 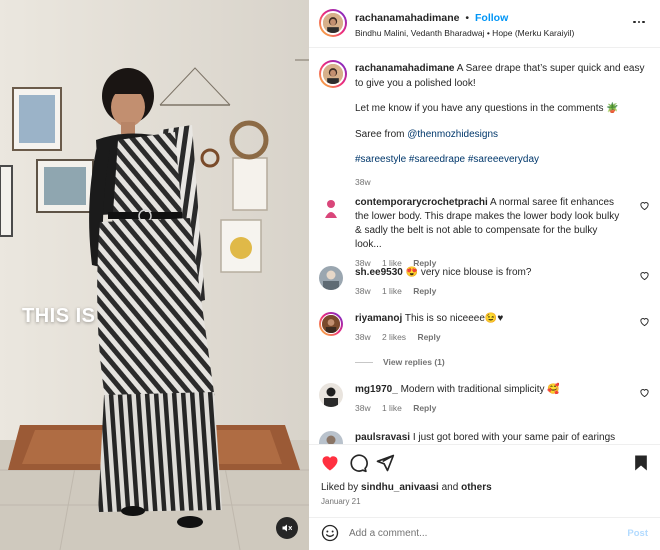 I want to click on comment-username: paulsravasi, so click(x=382, y=437).